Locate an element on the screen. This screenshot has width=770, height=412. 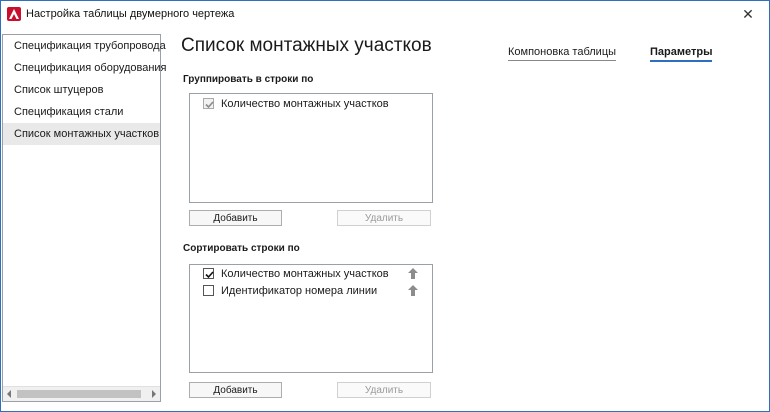
scroll-left-icon is located at coordinates (9, 394).